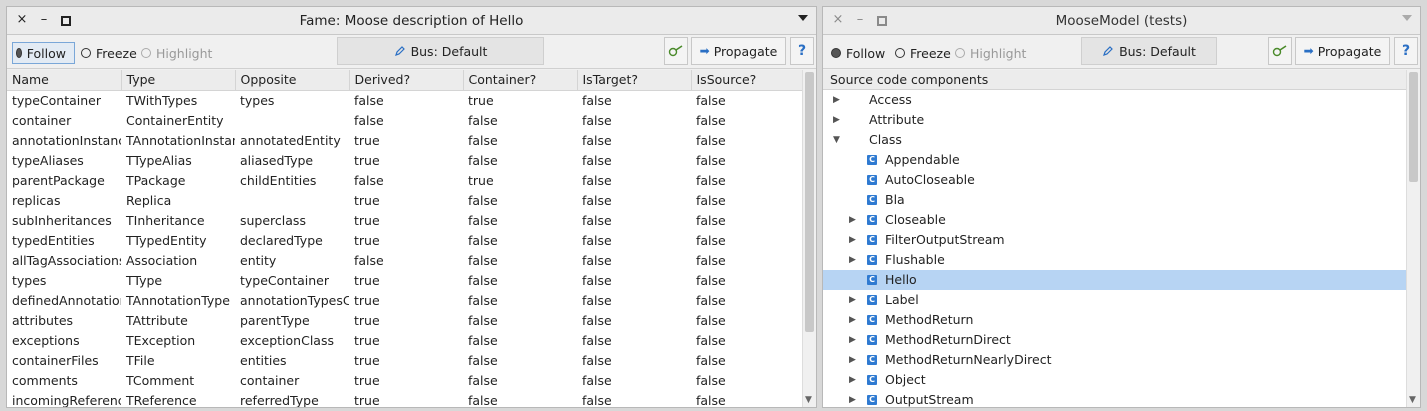  What do you see at coordinates (1114, 200) in the screenshot?
I see `tree-item: C Bla` at bounding box center [1114, 200].